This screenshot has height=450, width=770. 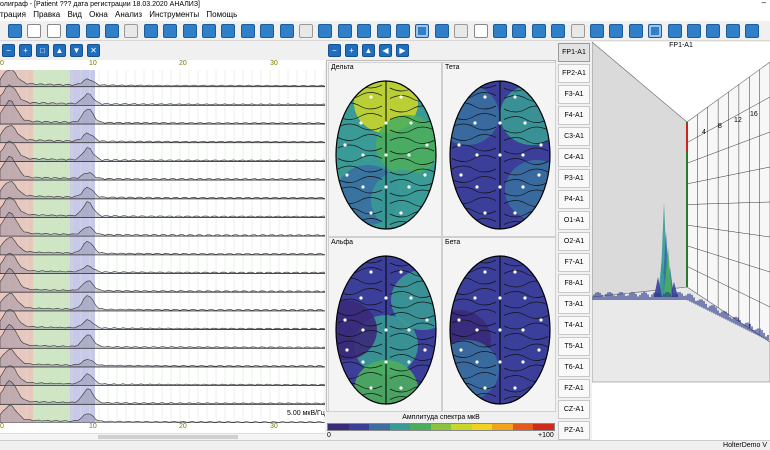 I want to click on menu-item-windows: Окна, so click(x=98, y=14).